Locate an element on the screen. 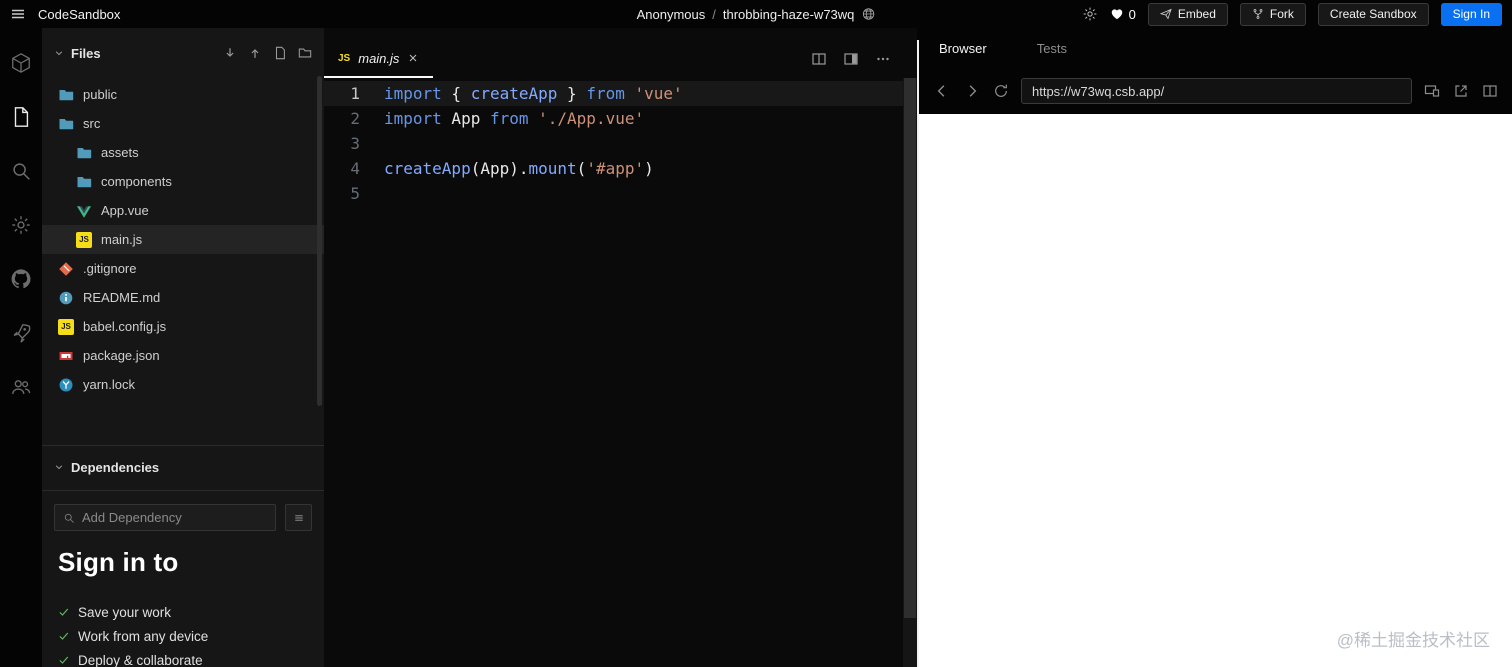 The width and height of the screenshot is (1512, 667). privacy-globe-icon is located at coordinates (868, 14).